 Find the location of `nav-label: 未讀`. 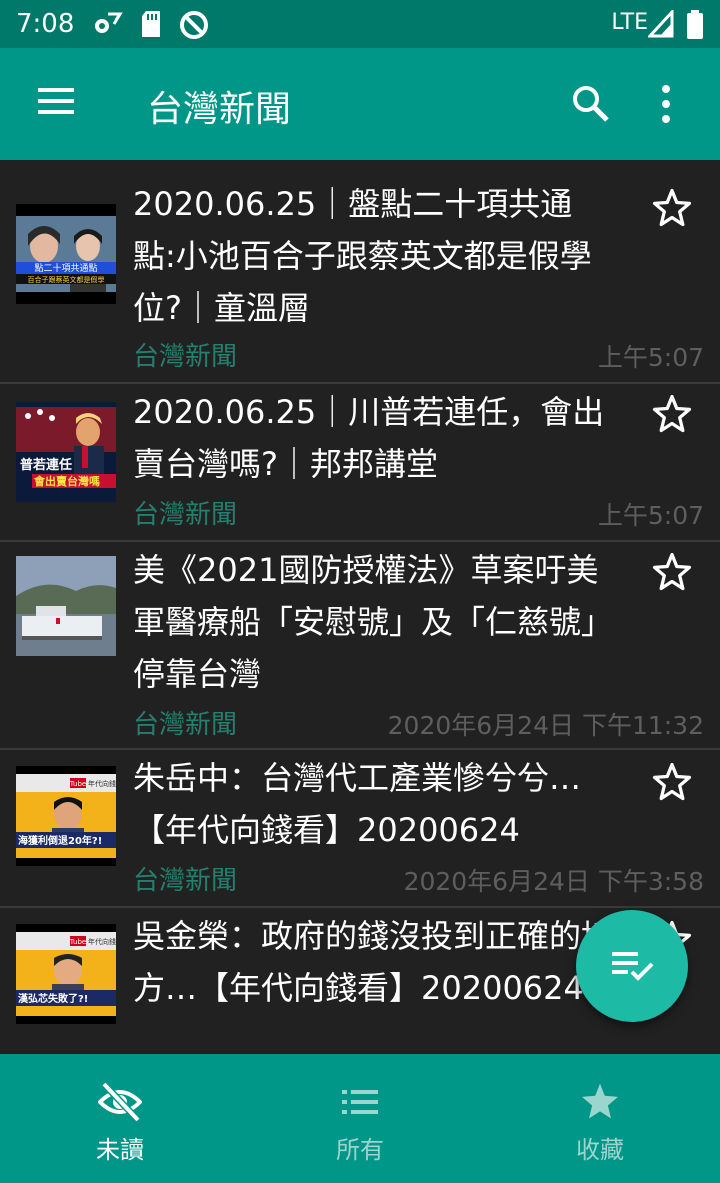

nav-label: 未讀 is located at coordinates (120, 1150).